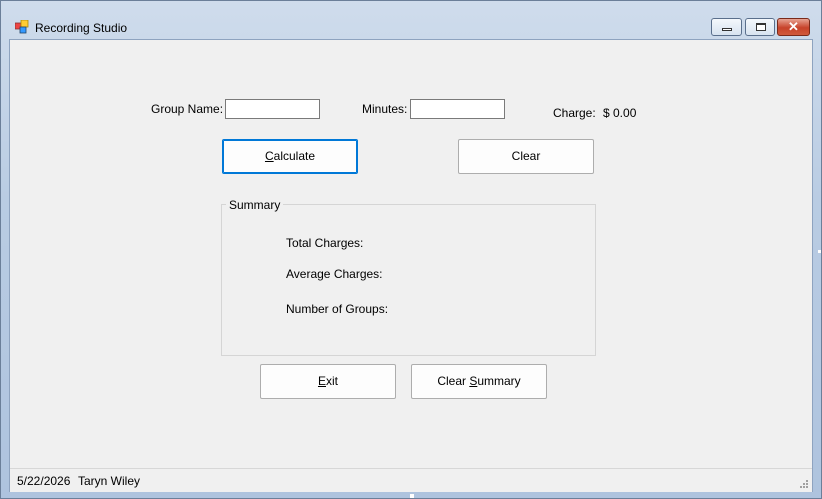 The image size is (822, 499). I want to click on minimize-button, so click(726, 27).